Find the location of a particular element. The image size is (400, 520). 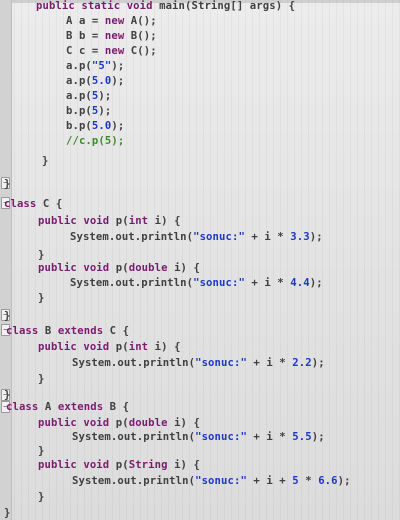

code-line: System.out.println("sonuc:" + i * 4.4); is located at coordinates (196, 283).